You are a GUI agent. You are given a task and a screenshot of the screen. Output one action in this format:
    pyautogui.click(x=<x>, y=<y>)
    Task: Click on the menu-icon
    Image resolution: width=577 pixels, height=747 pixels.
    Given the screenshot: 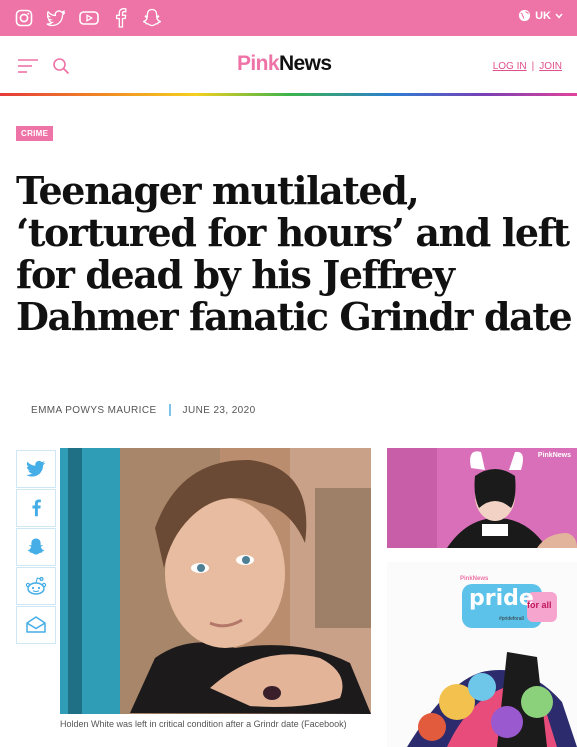 What is the action you would take?
    pyautogui.click(x=28, y=66)
    